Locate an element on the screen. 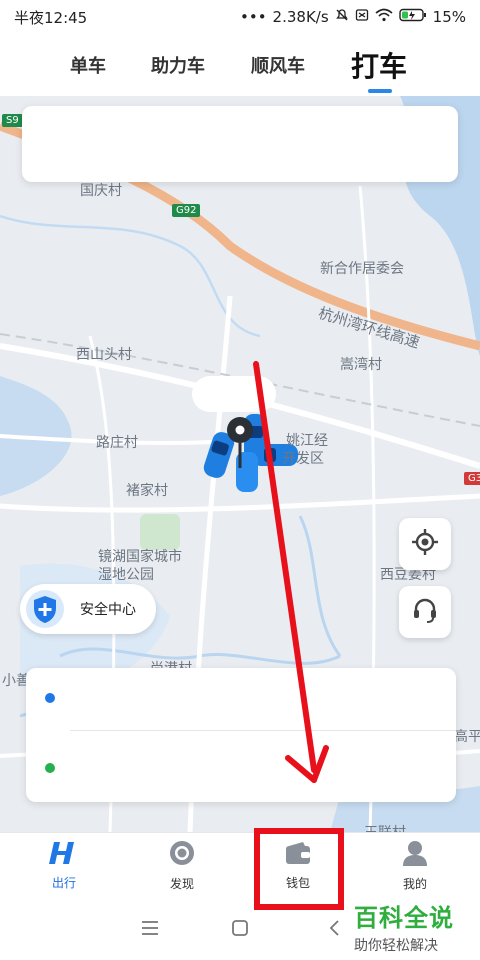 The height and width of the screenshot is (960, 480). watermark: 百科全说 助你轻松解决 is located at coordinates (414, 926).